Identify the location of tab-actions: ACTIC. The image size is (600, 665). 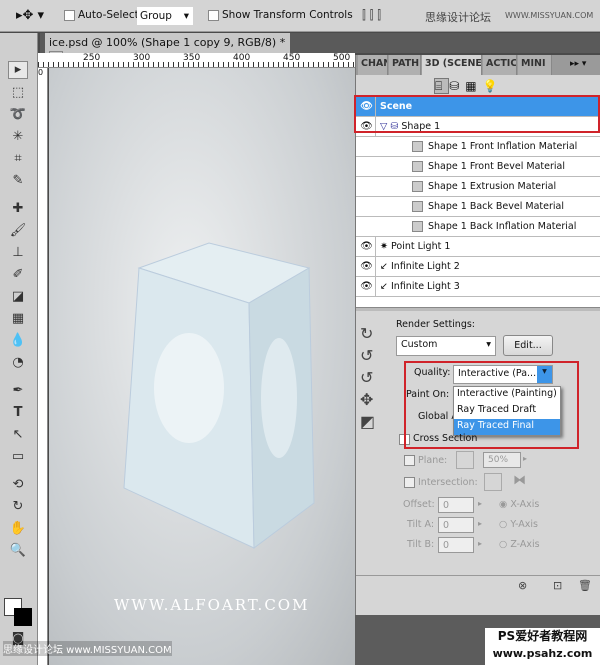
(500, 65).